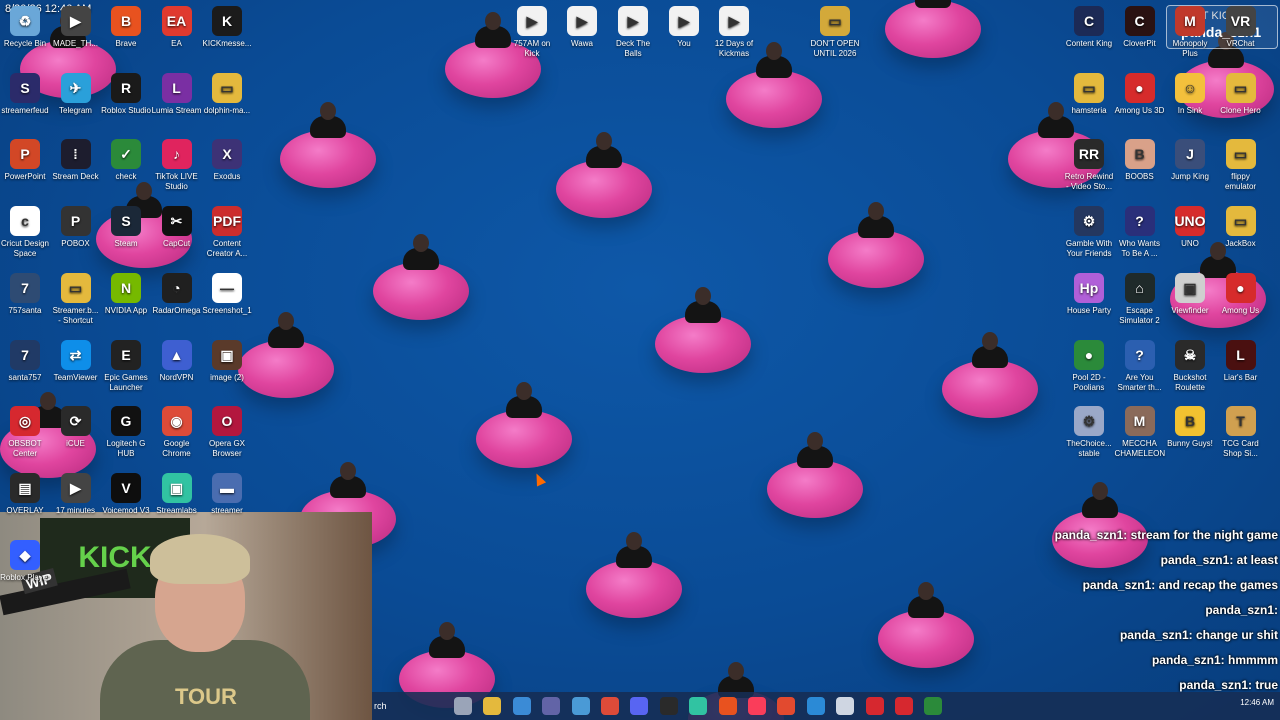 This screenshot has width=1280, height=720. I want to click on desktop-icon-pool-2d-poolians: ● Pool 2D - Poolians, so click(1089, 366).